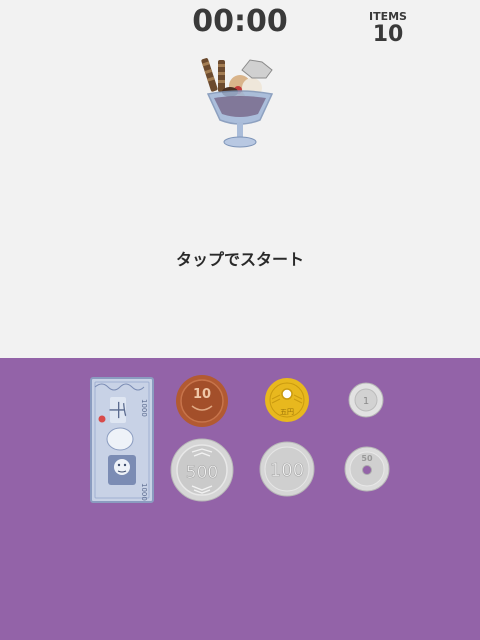 Image resolution: width=480 pixels, height=640 pixels. What do you see at coordinates (287, 400) in the screenshot?
I see `coin-5-icon: 五円` at bounding box center [287, 400].